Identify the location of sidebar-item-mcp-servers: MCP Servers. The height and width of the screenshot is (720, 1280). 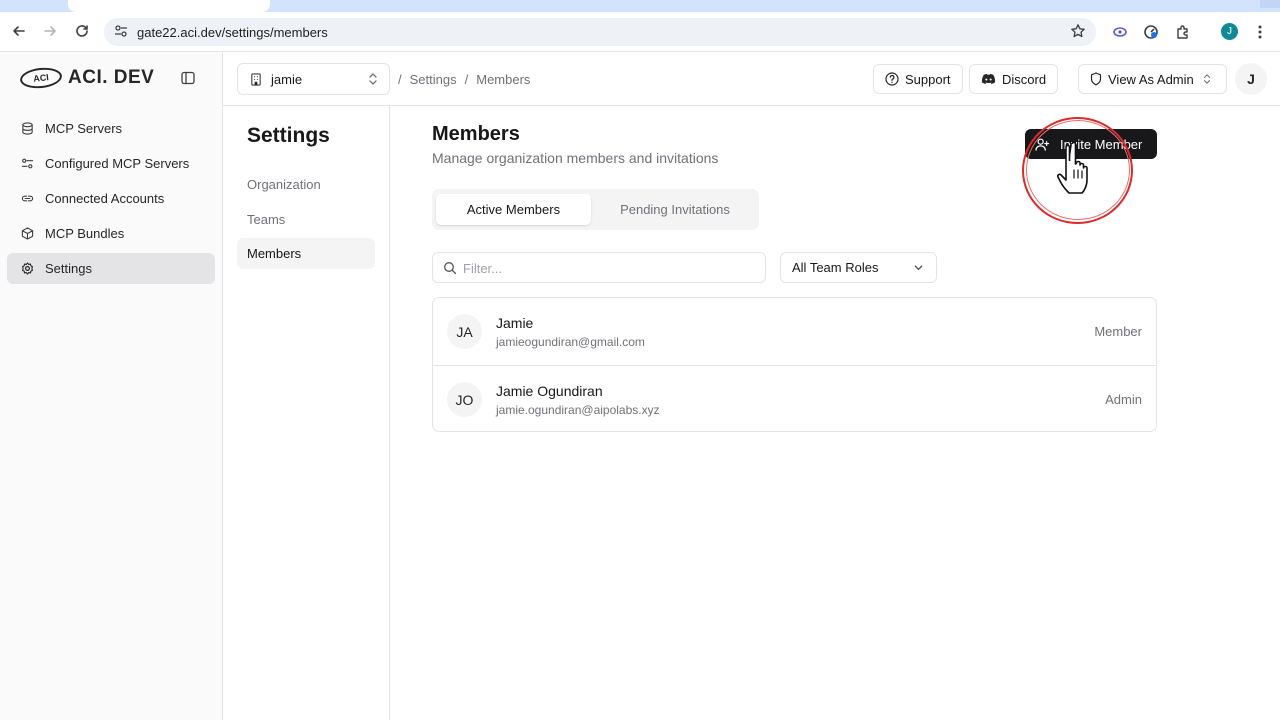
(111, 128).